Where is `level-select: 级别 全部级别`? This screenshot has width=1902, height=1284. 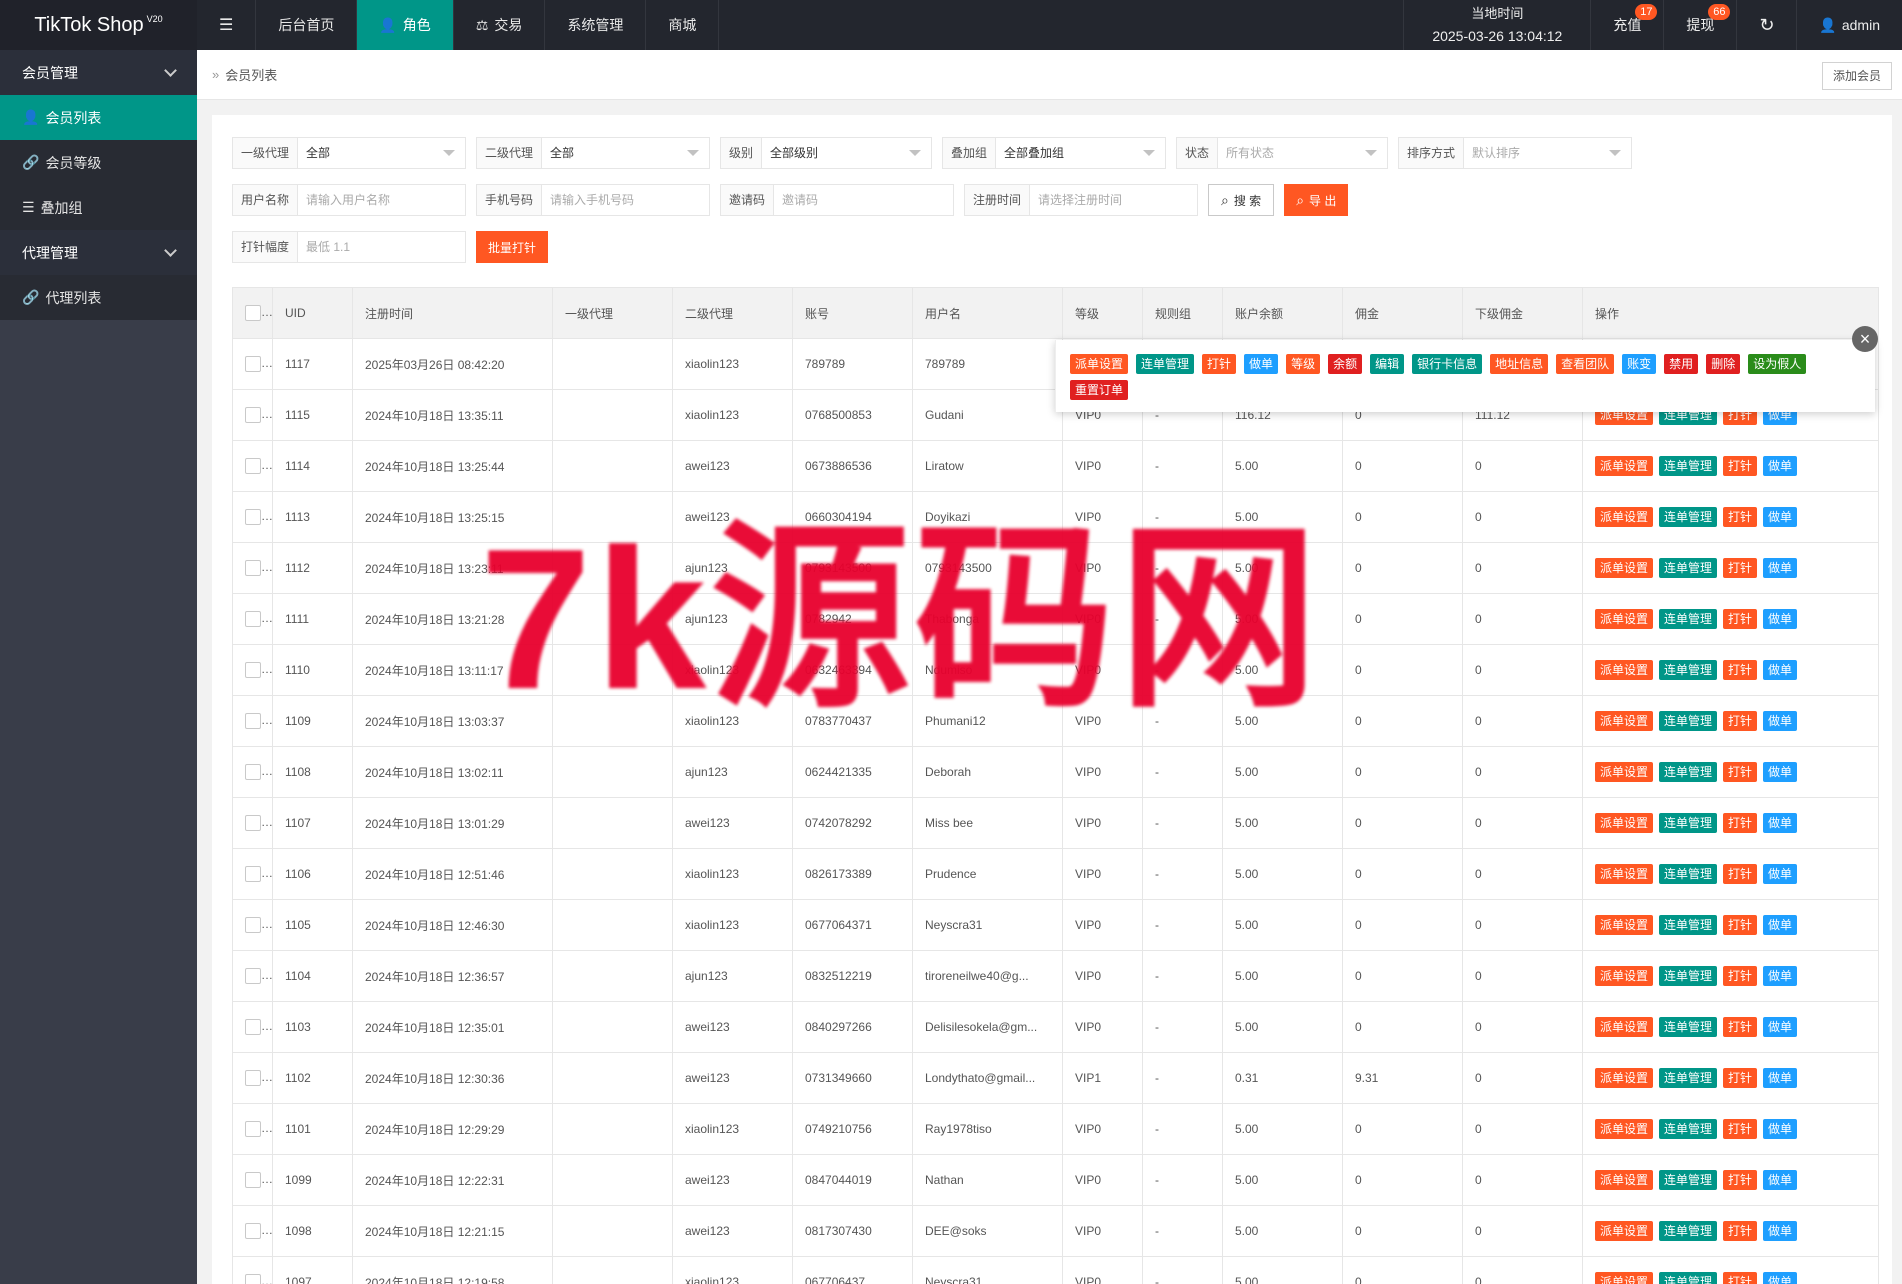 level-select: 级别 全部级别 is located at coordinates (826, 153).